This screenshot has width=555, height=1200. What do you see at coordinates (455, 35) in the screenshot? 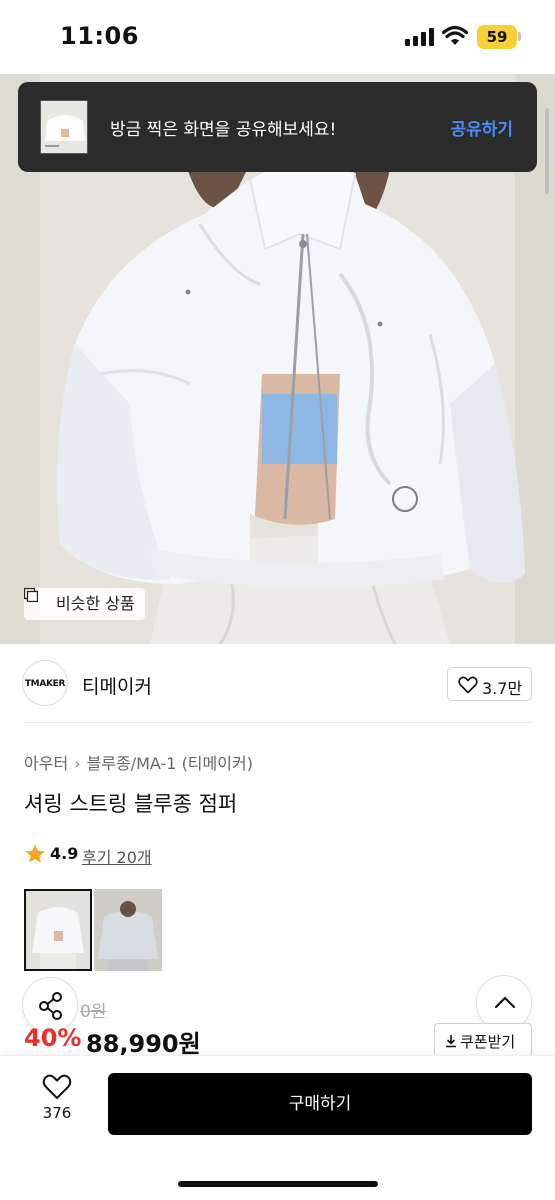
I see `wifi-icon` at bounding box center [455, 35].